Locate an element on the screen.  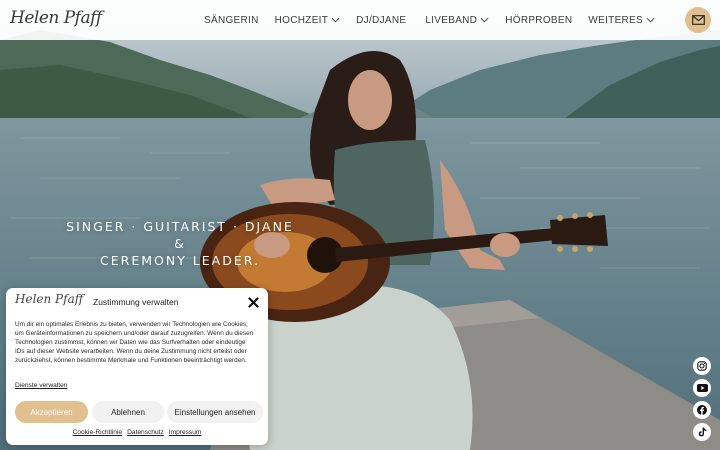
tagline-line-2: CEREMONY LEADER. is located at coordinates (180, 260).